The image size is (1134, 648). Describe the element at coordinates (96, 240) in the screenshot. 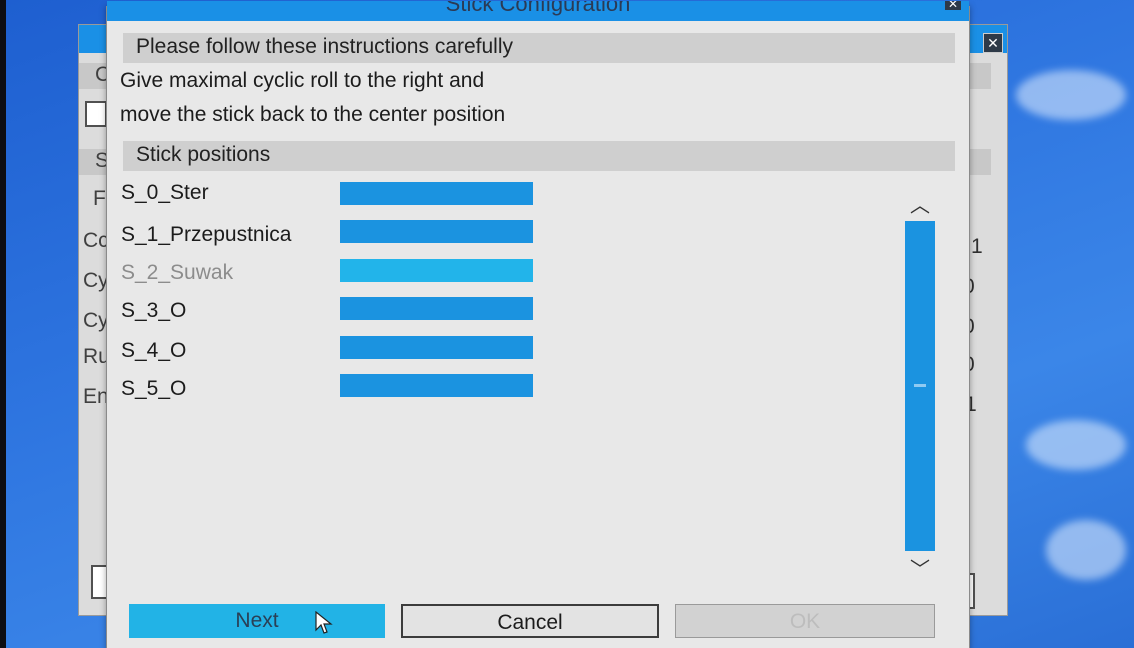

I see `parent-label: Cc` at that location.